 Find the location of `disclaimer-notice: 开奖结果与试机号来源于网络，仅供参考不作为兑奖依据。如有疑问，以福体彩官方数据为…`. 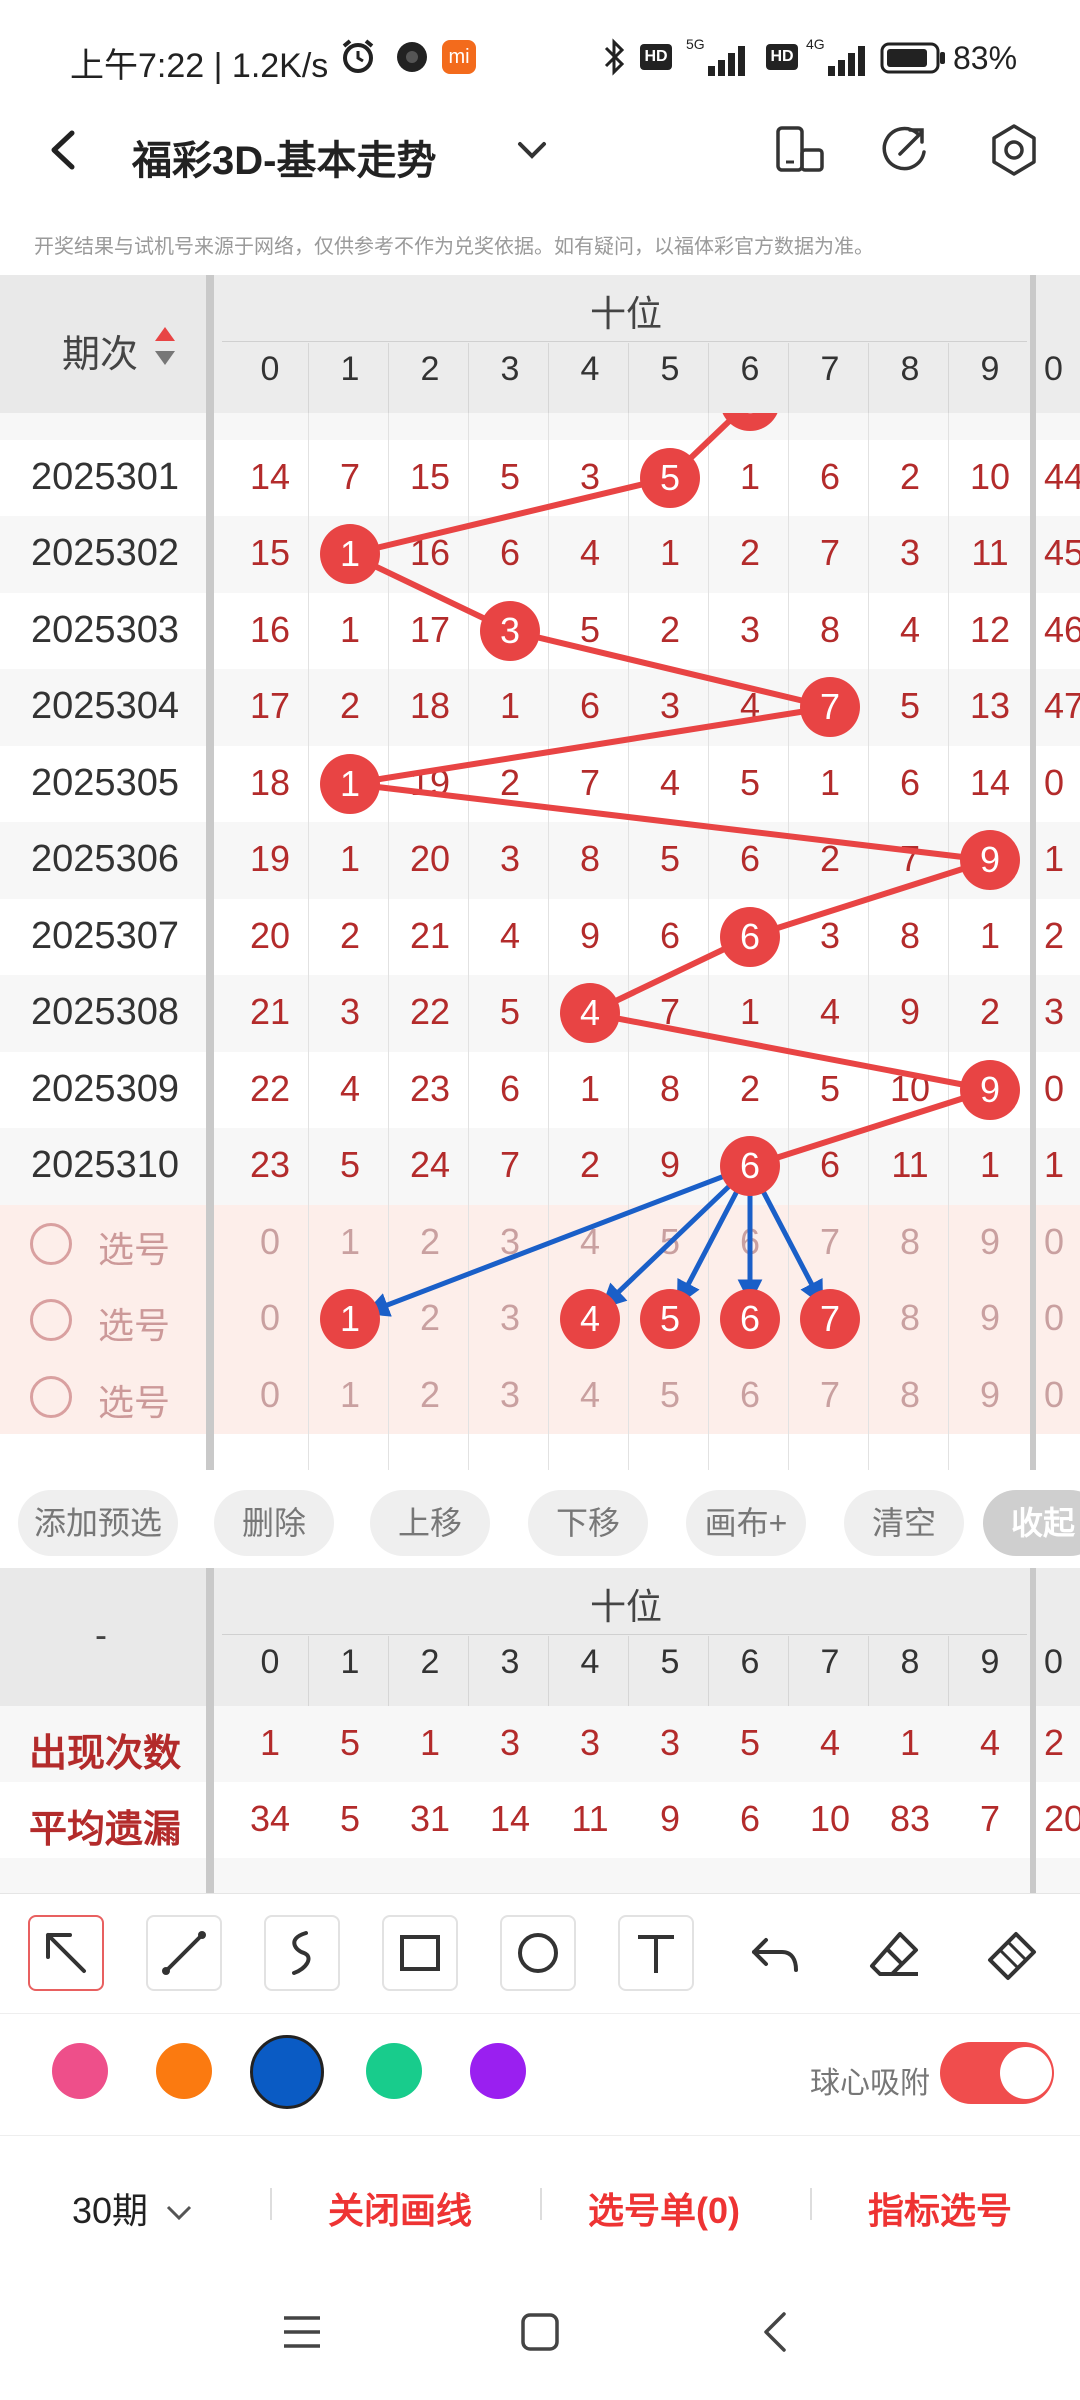

disclaimer-notice: 开奖结果与试机号来源于网络，仅供参考不作为兑奖依据。如有疑问，以福体彩官方数据为… is located at coordinates (454, 247).